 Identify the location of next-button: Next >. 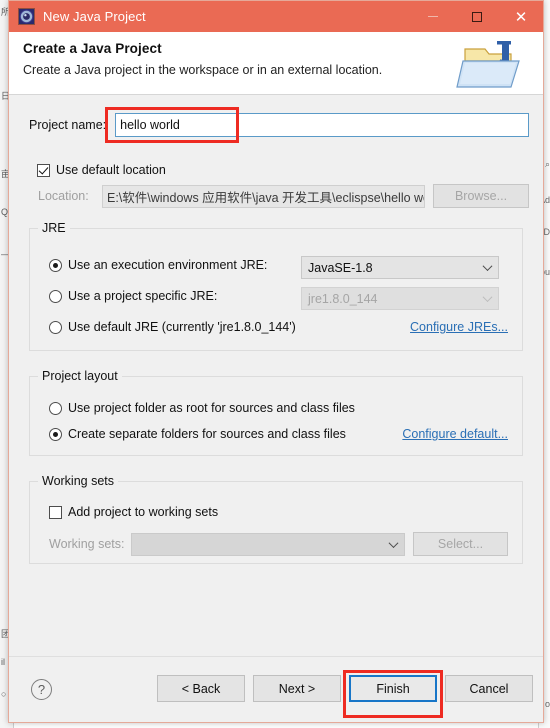
(297, 688).